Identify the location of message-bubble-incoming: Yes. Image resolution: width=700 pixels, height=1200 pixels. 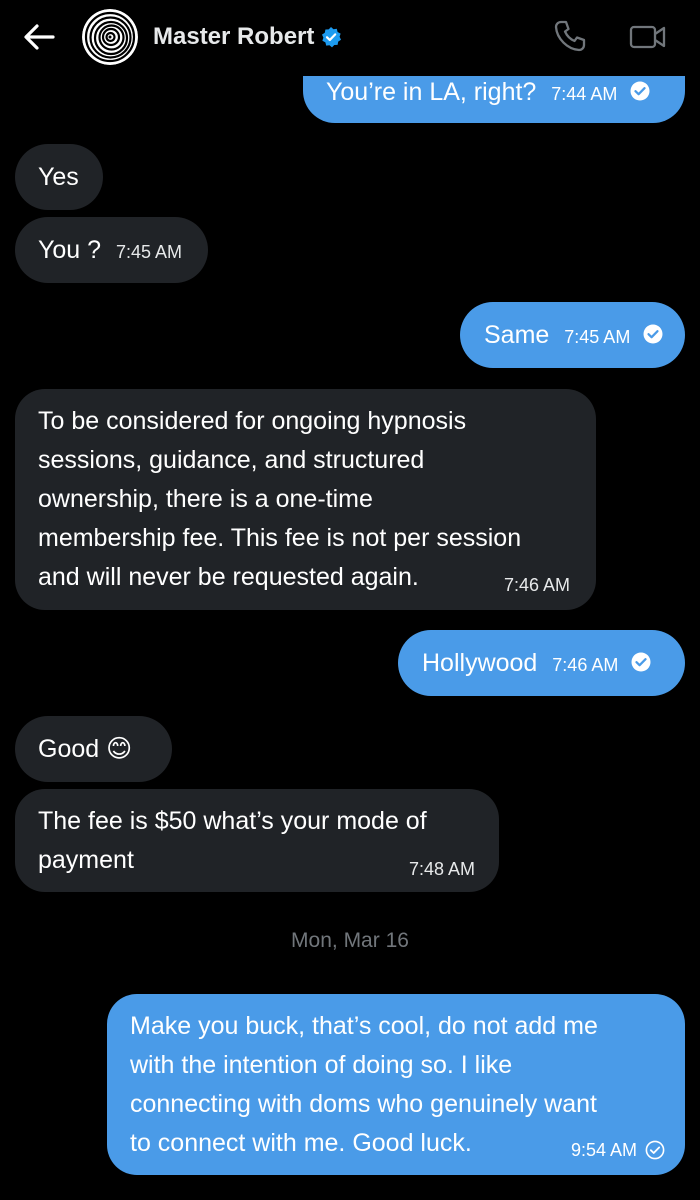
(59, 177).